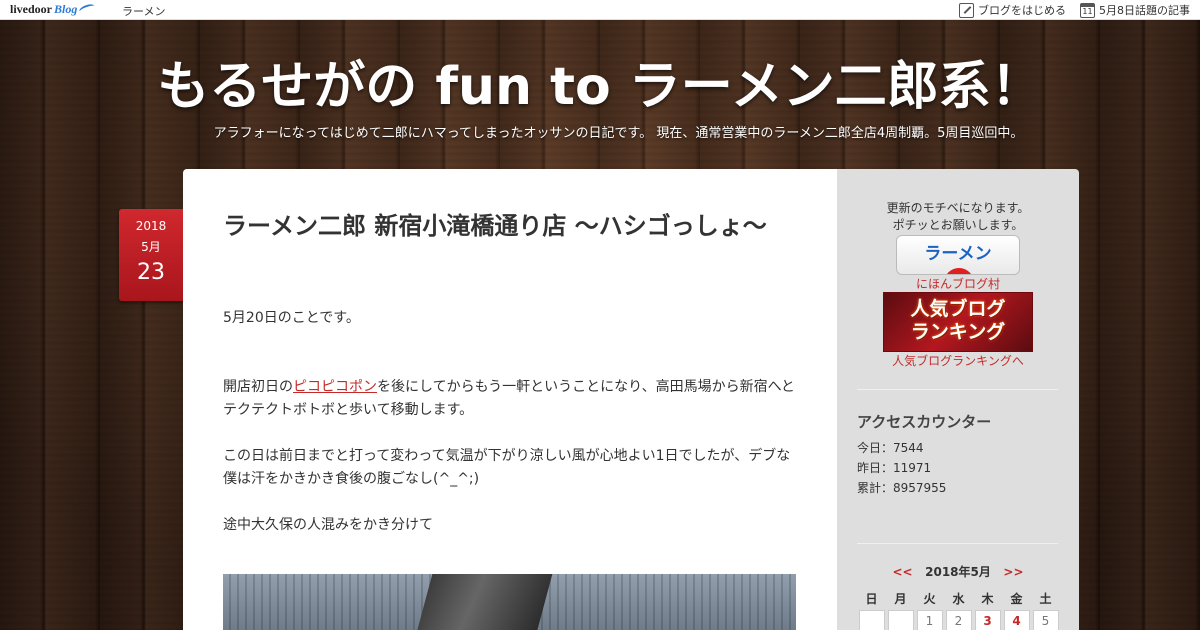 The height and width of the screenshot is (630, 1200). What do you see at coordinates (291, 318) in the screenshot?
I see `post-paragraph: 5月20日のことです。` at bounding box center [291, 318].